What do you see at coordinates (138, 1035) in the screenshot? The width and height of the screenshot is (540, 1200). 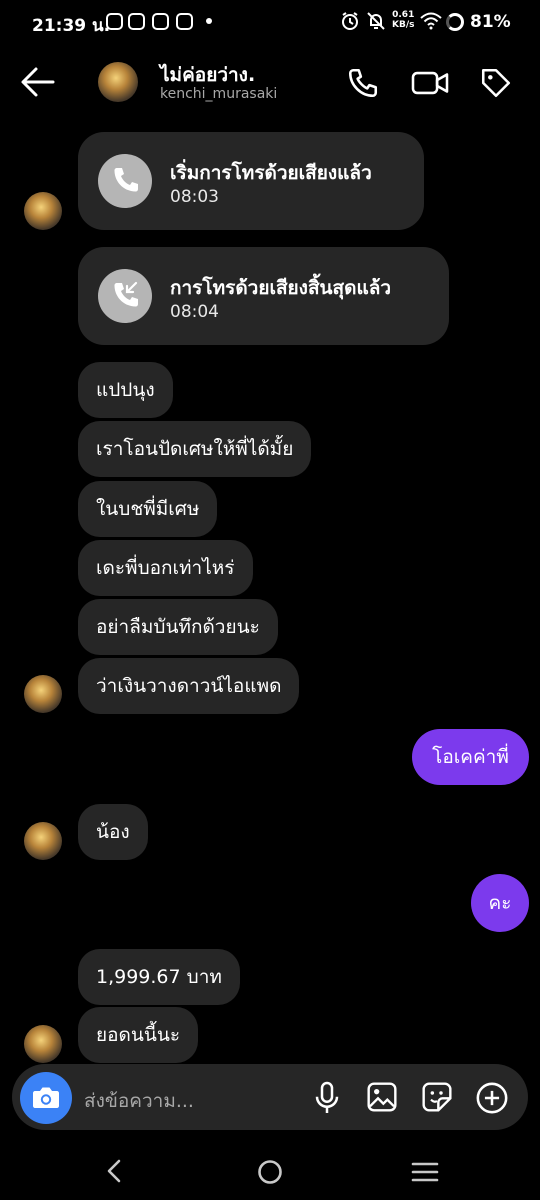 I see `incoming-message: ยอดนนี้นะ` at bounding box center [138, 1035].